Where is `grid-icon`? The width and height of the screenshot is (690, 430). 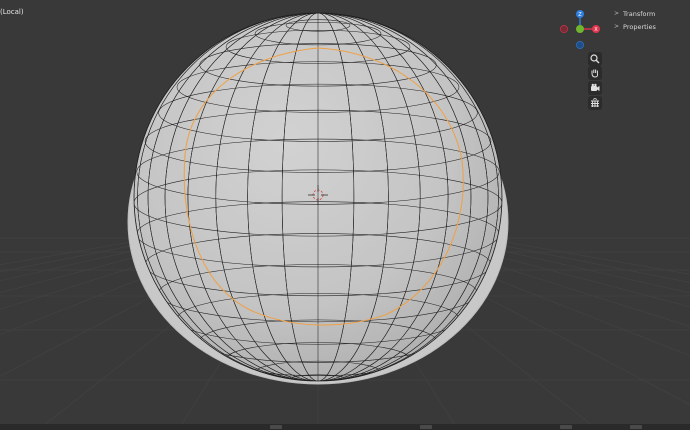 grid-icon is located at coordinates (595, 103).